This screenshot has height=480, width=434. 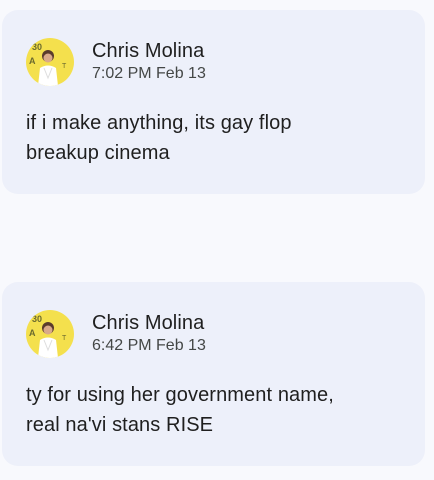 What do you see at coordinates (149, 345) in the screenshot?
I see `timestamp: 6:42 PM Feb 13` at bounding box center [149, 345].